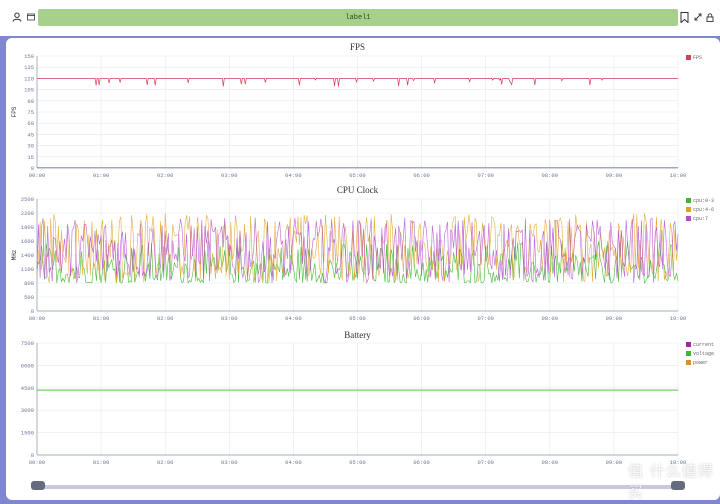  What do you see at coordinates (30, 146) in the screenshot?
I see `y-tick-label: 30` at bounding box center [30, 146].